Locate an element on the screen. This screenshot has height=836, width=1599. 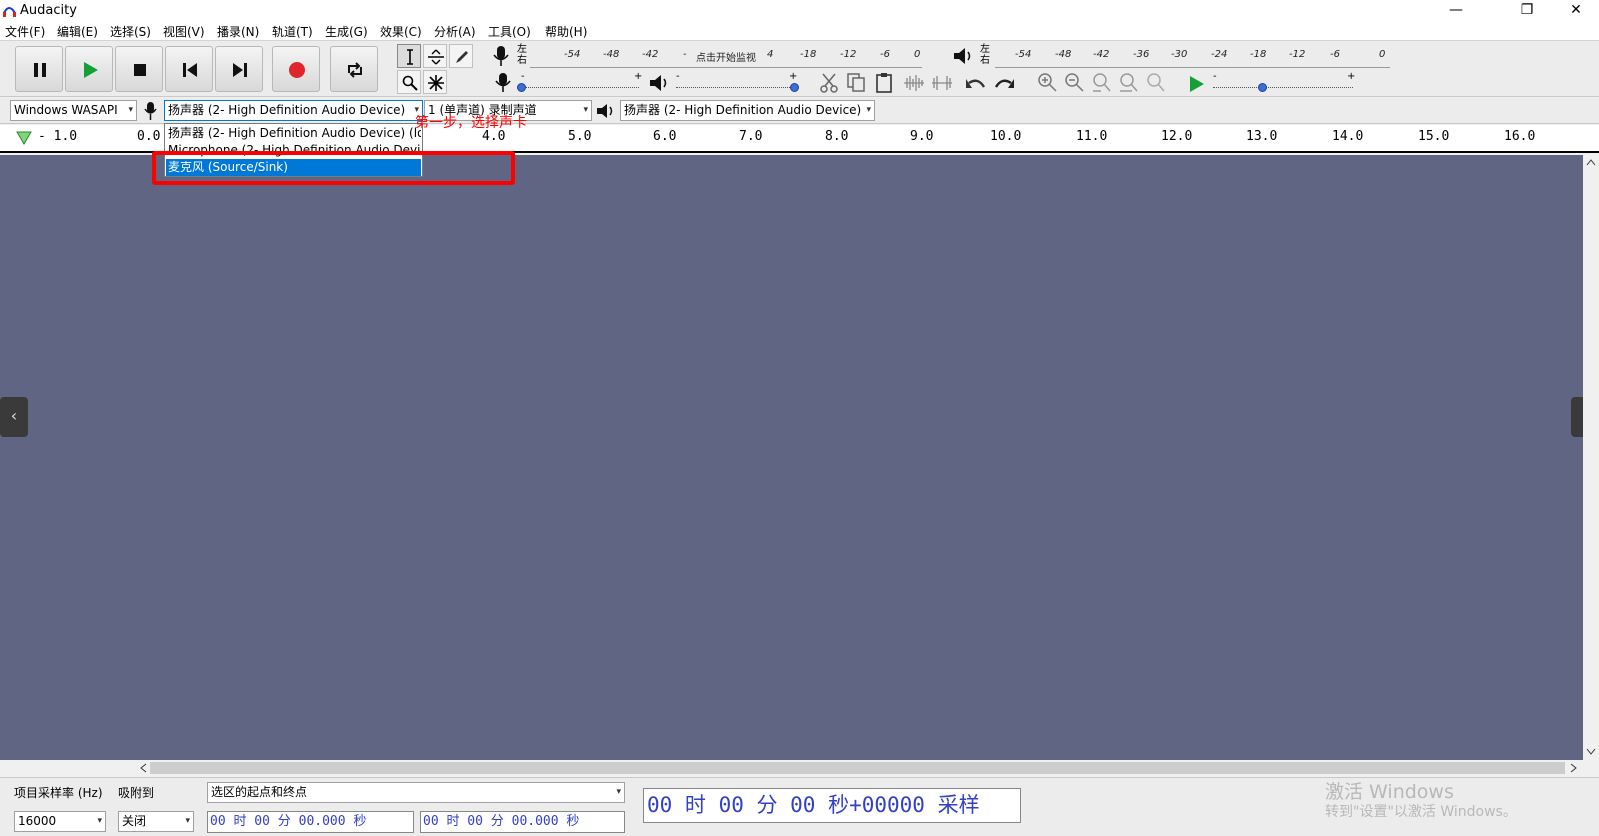
horizontal-scroll-thumb is located at coordinates (857, 768).